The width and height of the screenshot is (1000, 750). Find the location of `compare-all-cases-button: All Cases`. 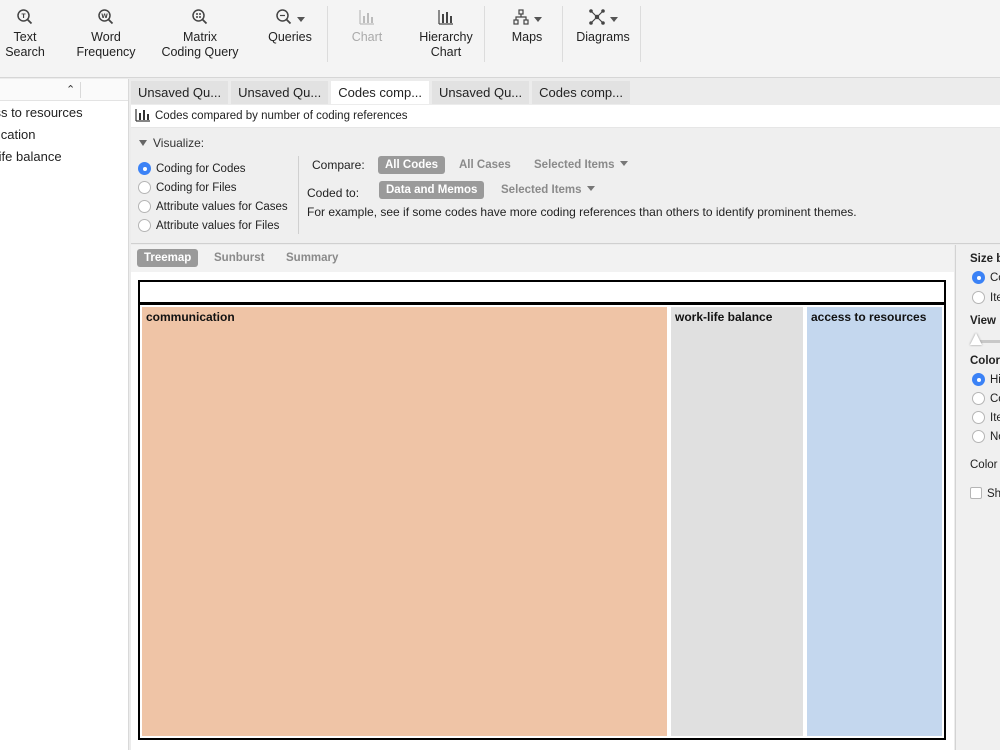

compare-all-cases-button: All Cases is located at coordinates (485, 165).